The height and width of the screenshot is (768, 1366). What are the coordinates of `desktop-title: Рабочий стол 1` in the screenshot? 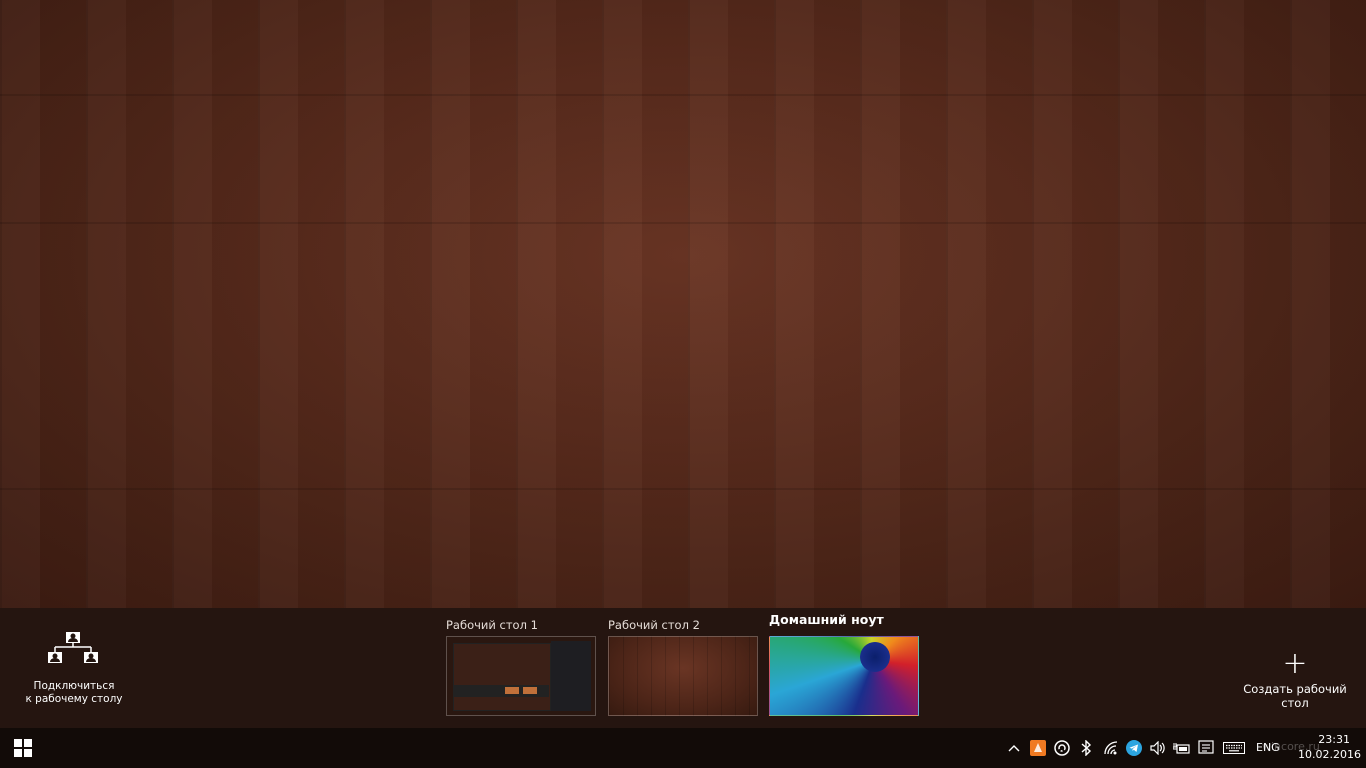 It's located at (492, 625).